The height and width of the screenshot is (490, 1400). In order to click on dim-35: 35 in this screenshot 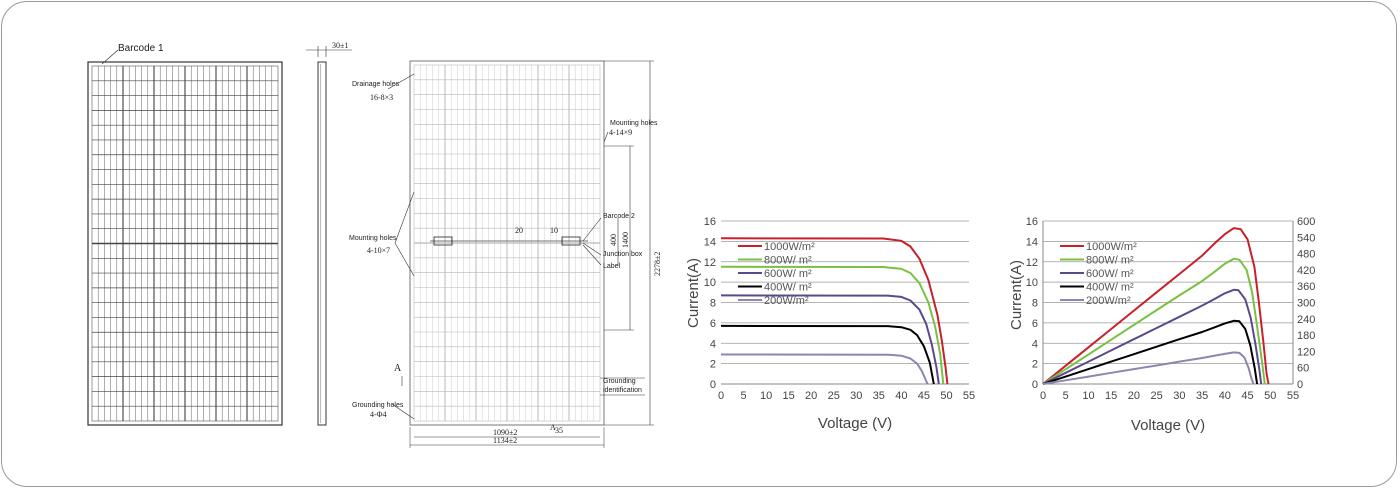, I will do `click(559, 430)`.